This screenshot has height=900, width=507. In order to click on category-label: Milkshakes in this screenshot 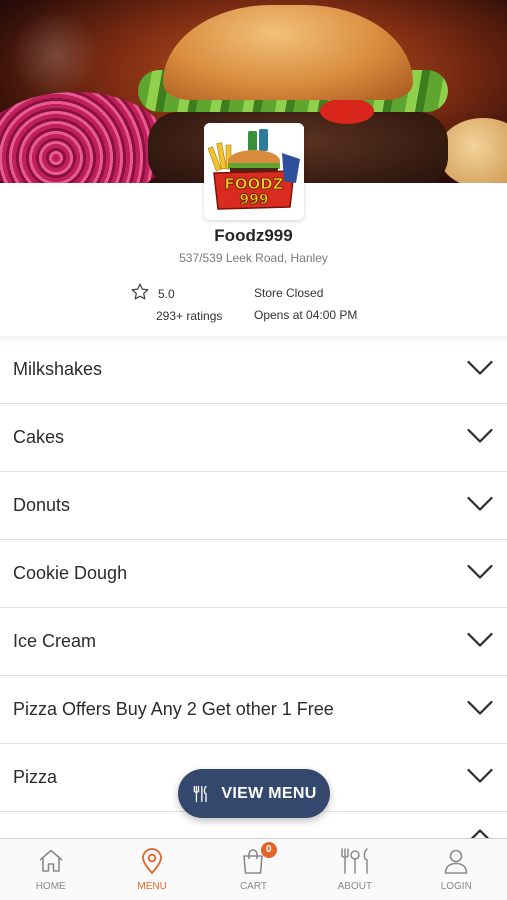, I will do `click(58, 369)`.